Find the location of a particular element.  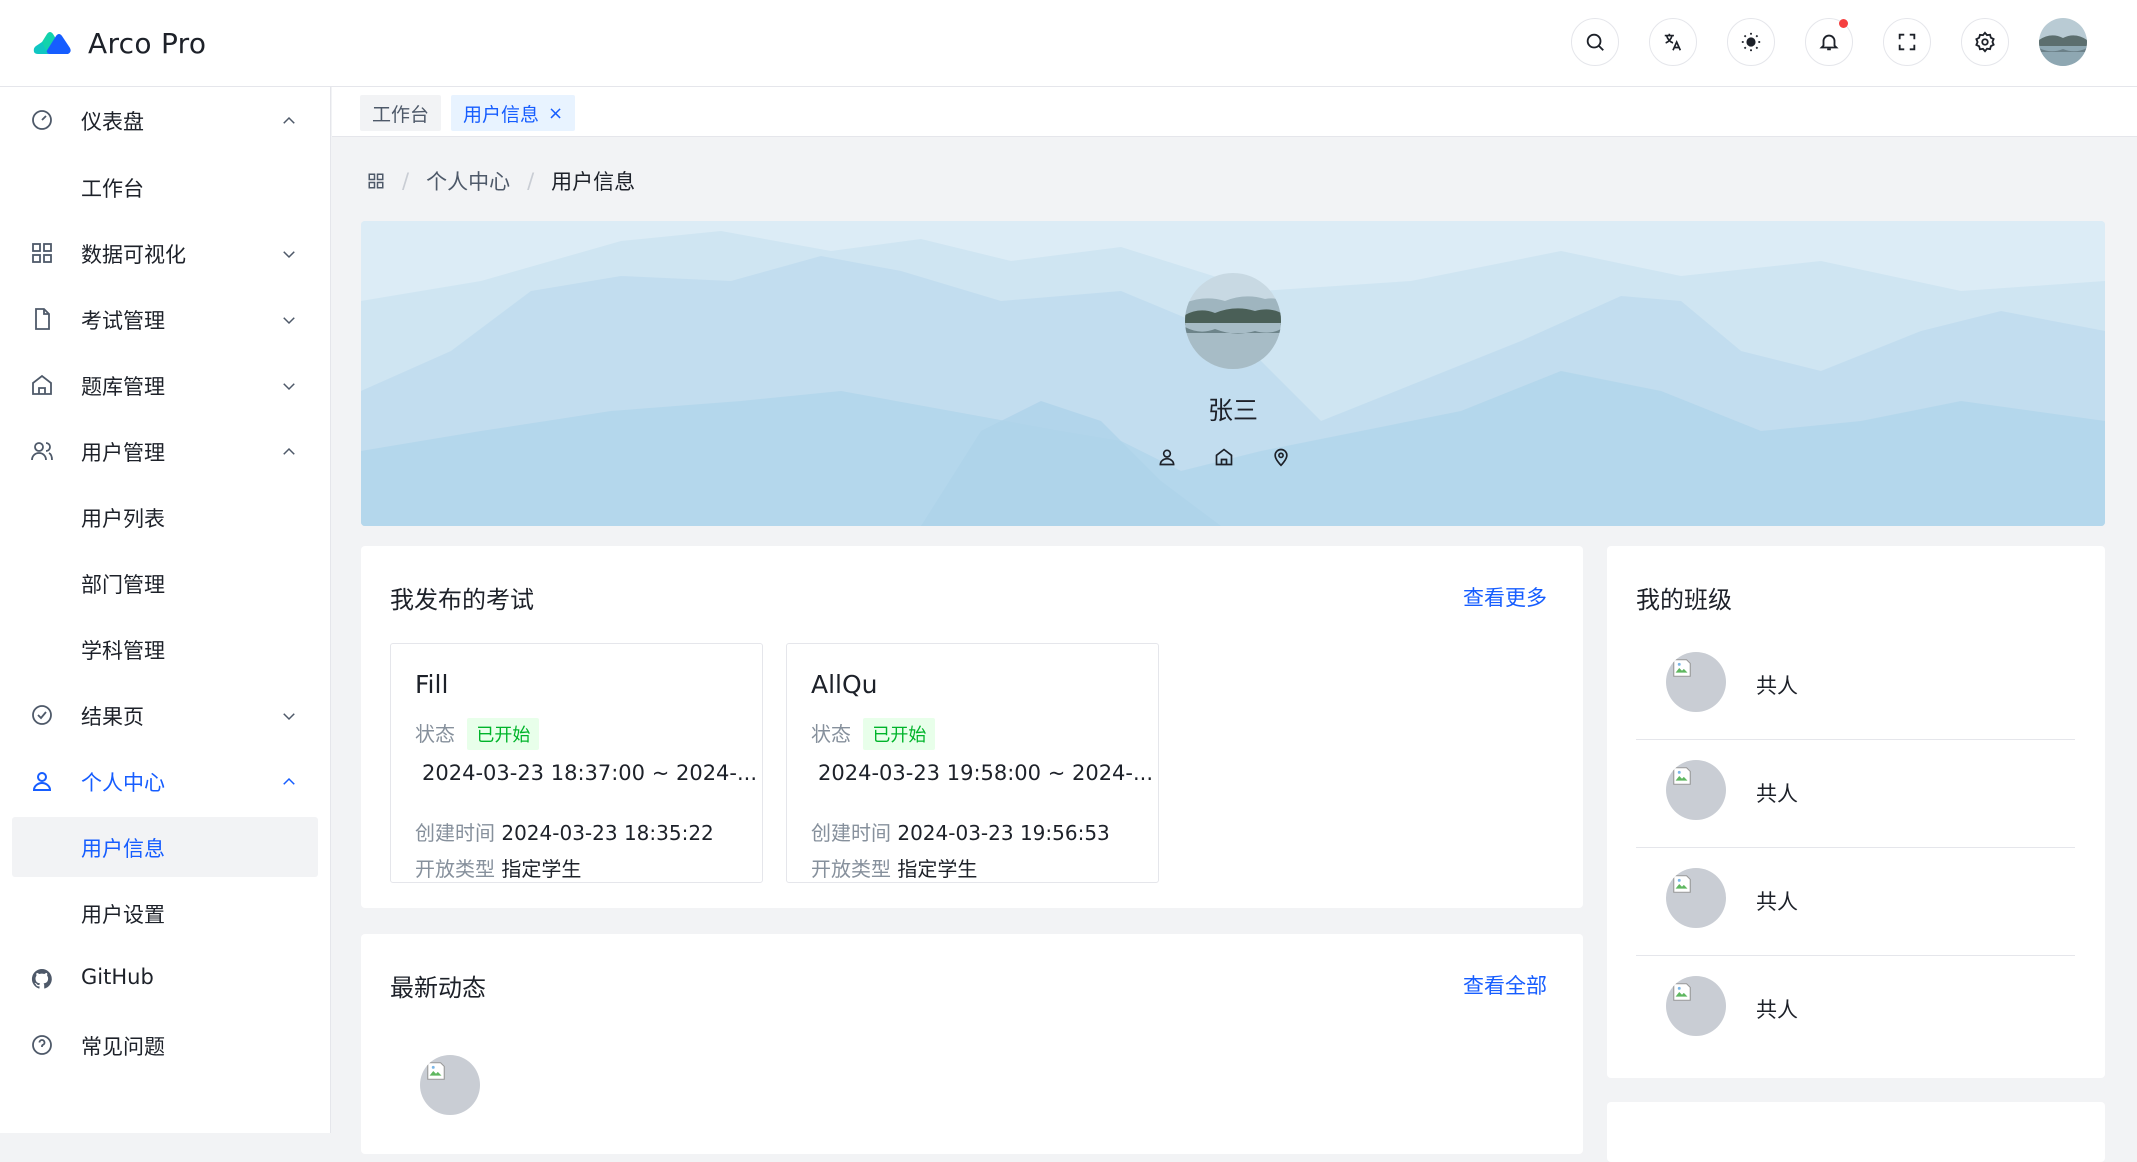

search-icon is located at coordinates (1595, 42).